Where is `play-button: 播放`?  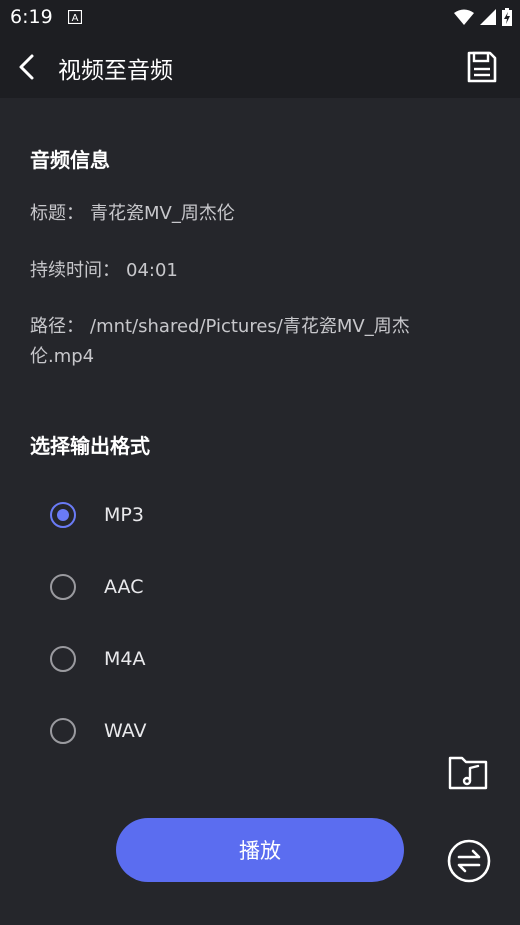 play-button: 播放 is located at coordinates (260, 850).